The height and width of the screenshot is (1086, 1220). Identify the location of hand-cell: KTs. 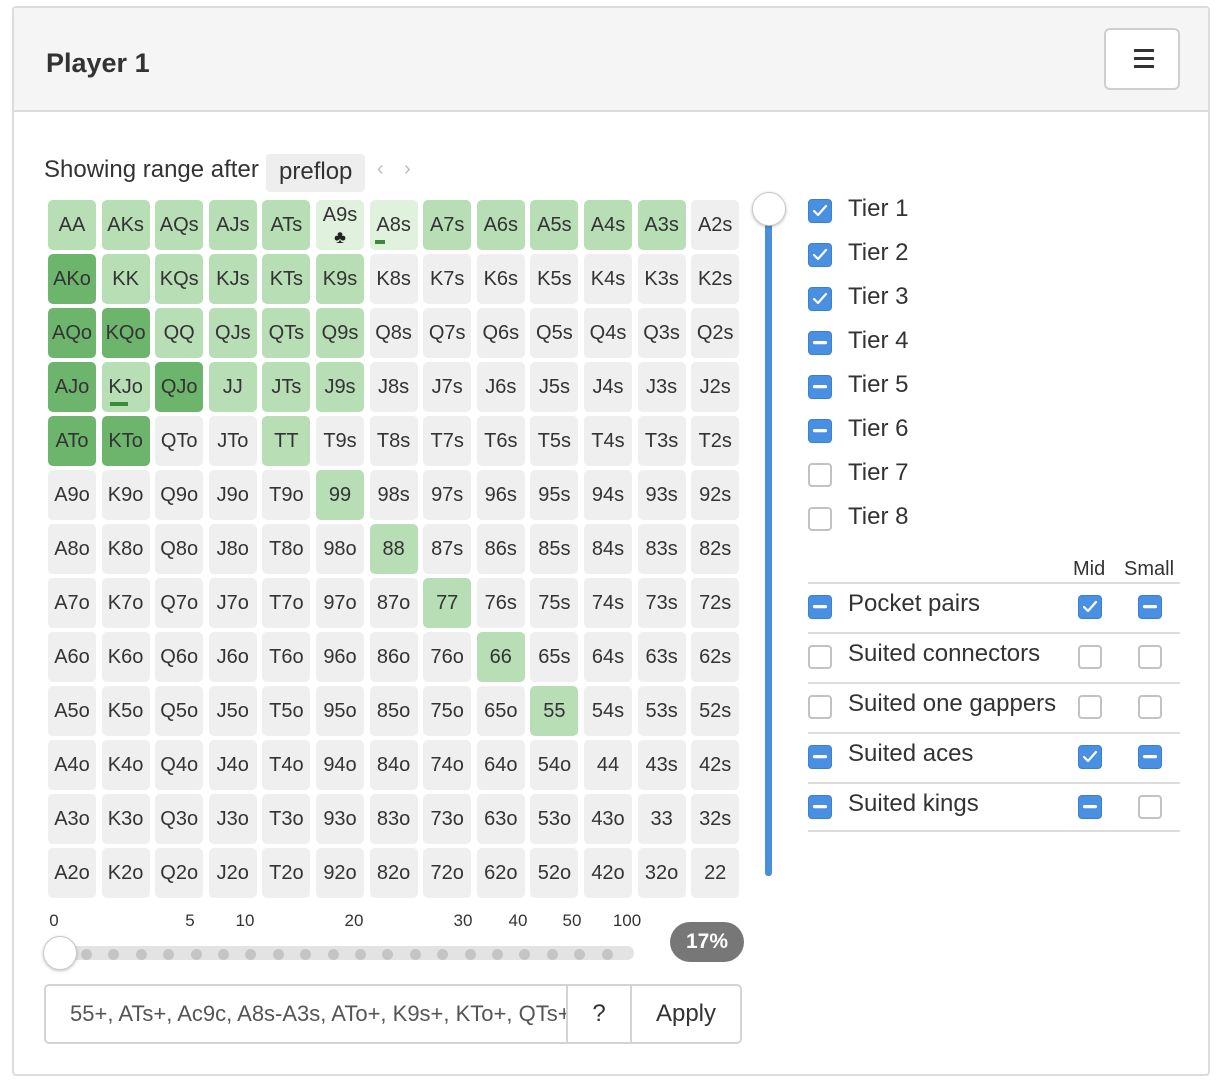
(286, 279).